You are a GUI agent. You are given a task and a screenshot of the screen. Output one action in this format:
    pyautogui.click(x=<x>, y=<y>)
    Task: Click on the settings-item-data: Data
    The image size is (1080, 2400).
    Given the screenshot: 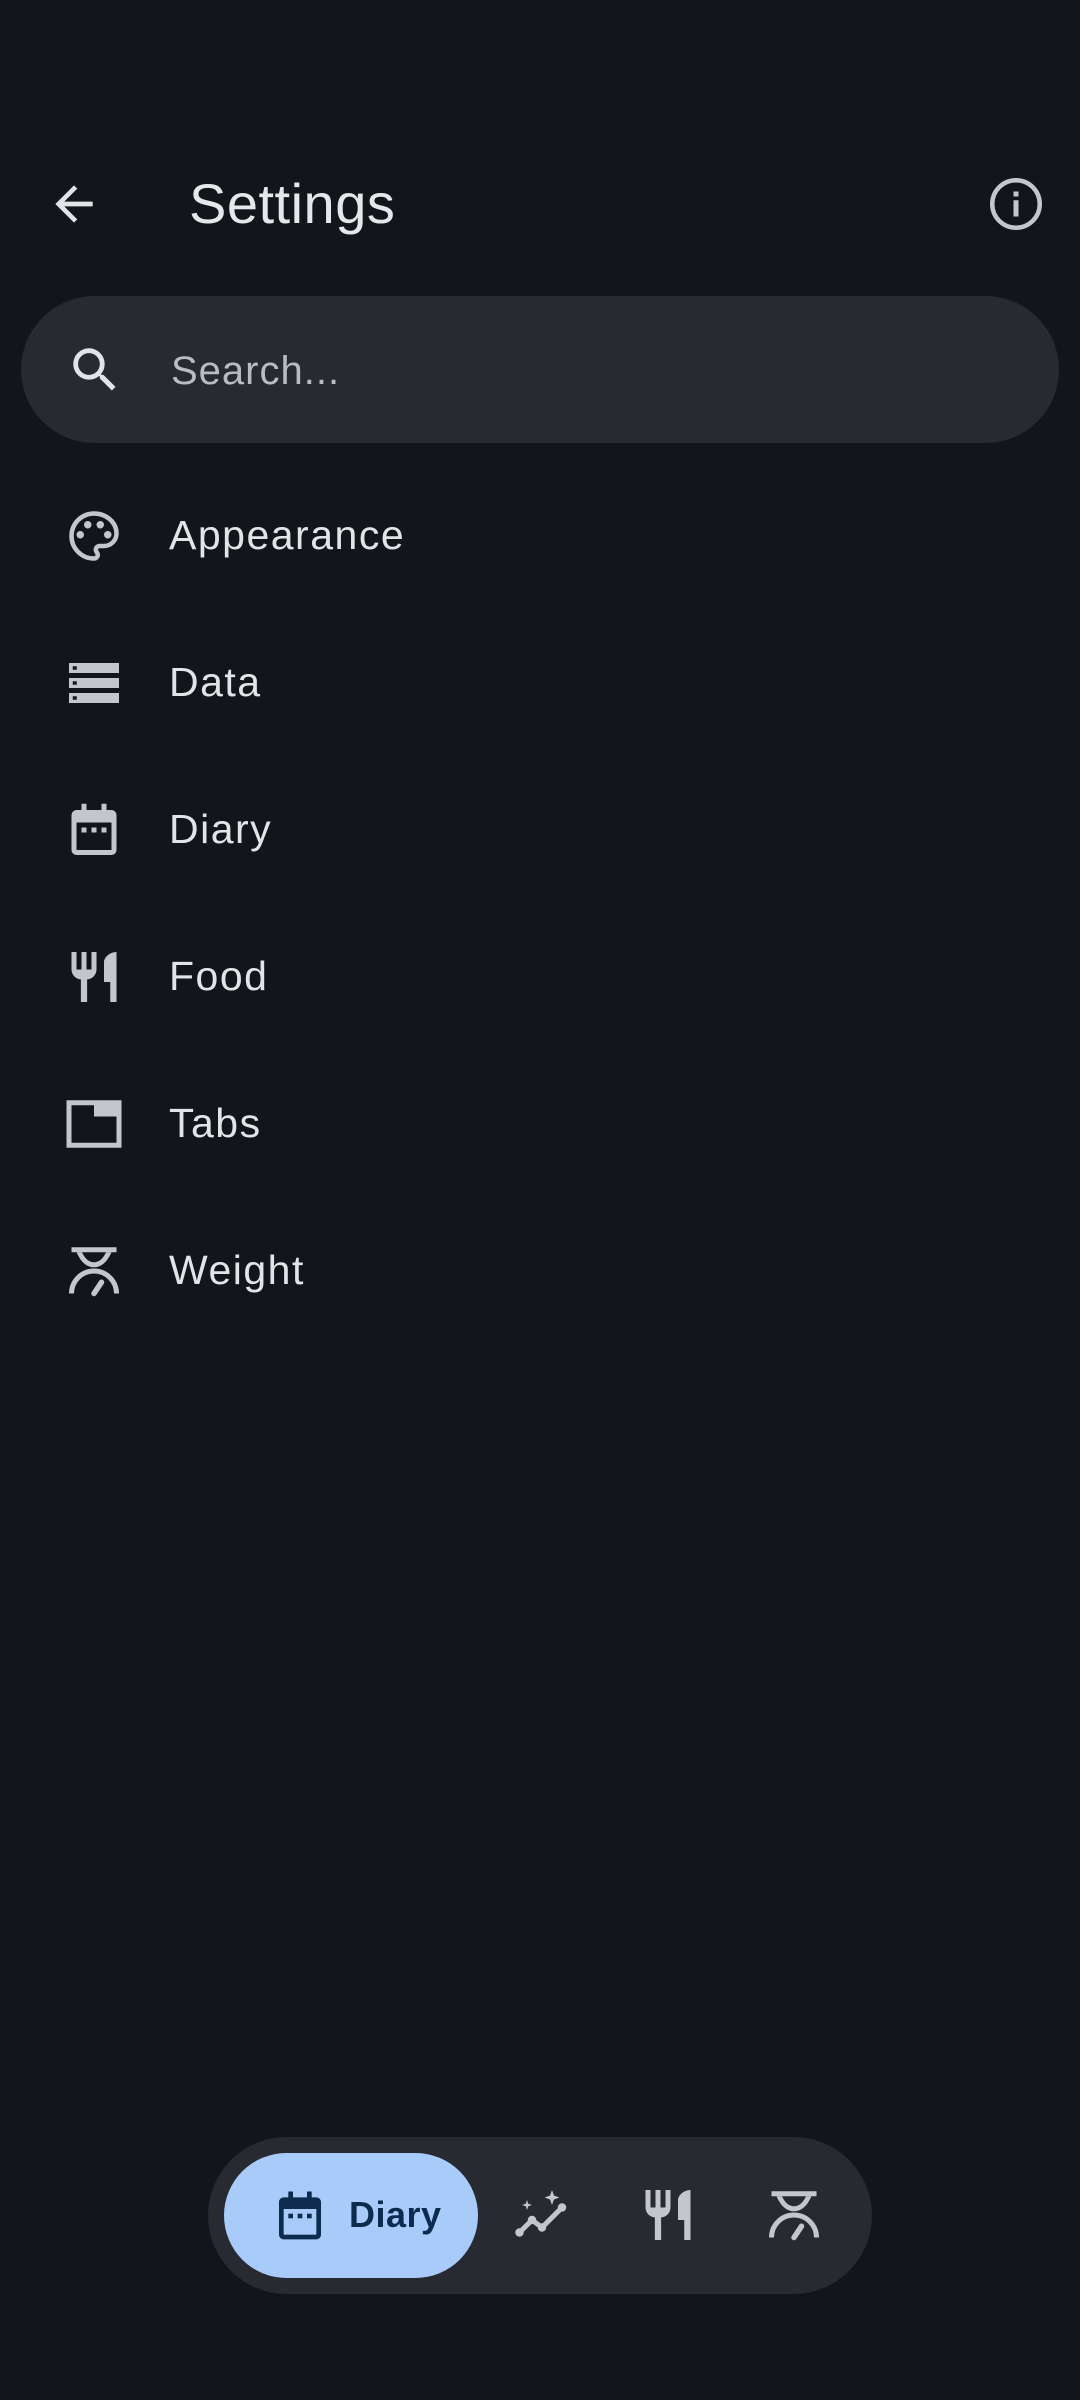 What is the action you would take?
    pyautogui.click(x=540, y=682)
    